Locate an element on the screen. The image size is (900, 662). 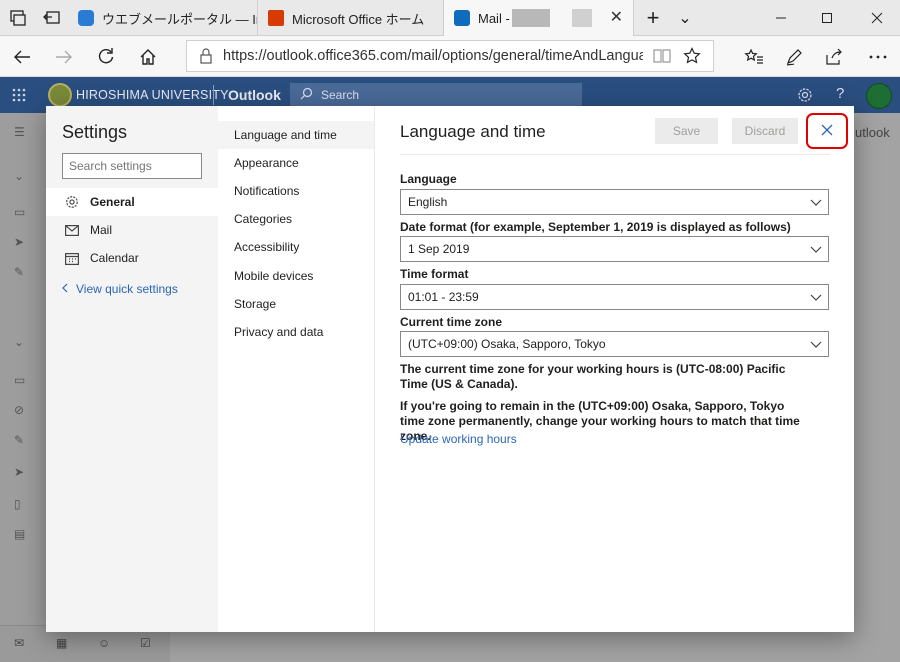
tab-title: Microsoft Office ホーム is located at coordinates (358, 19).